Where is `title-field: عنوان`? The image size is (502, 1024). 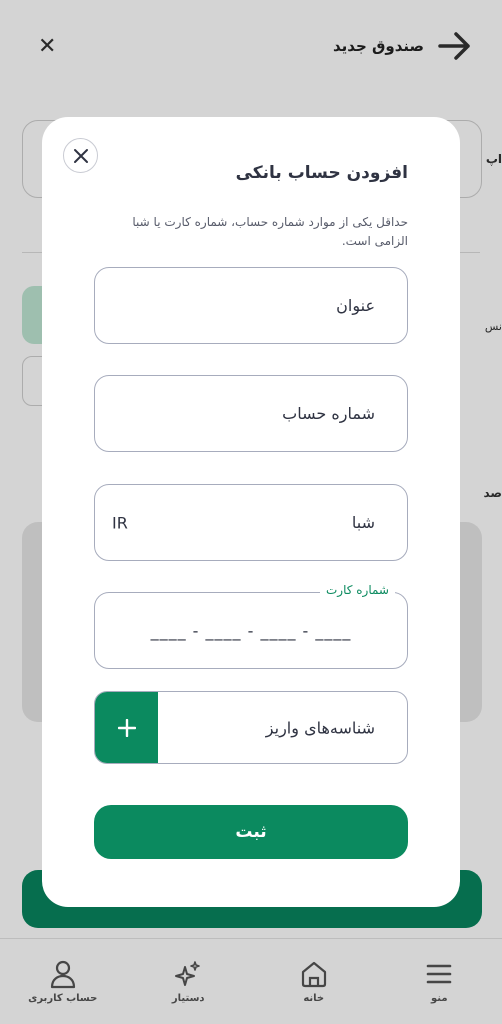 title-field: عنوان is located at coordinates (251, 305).